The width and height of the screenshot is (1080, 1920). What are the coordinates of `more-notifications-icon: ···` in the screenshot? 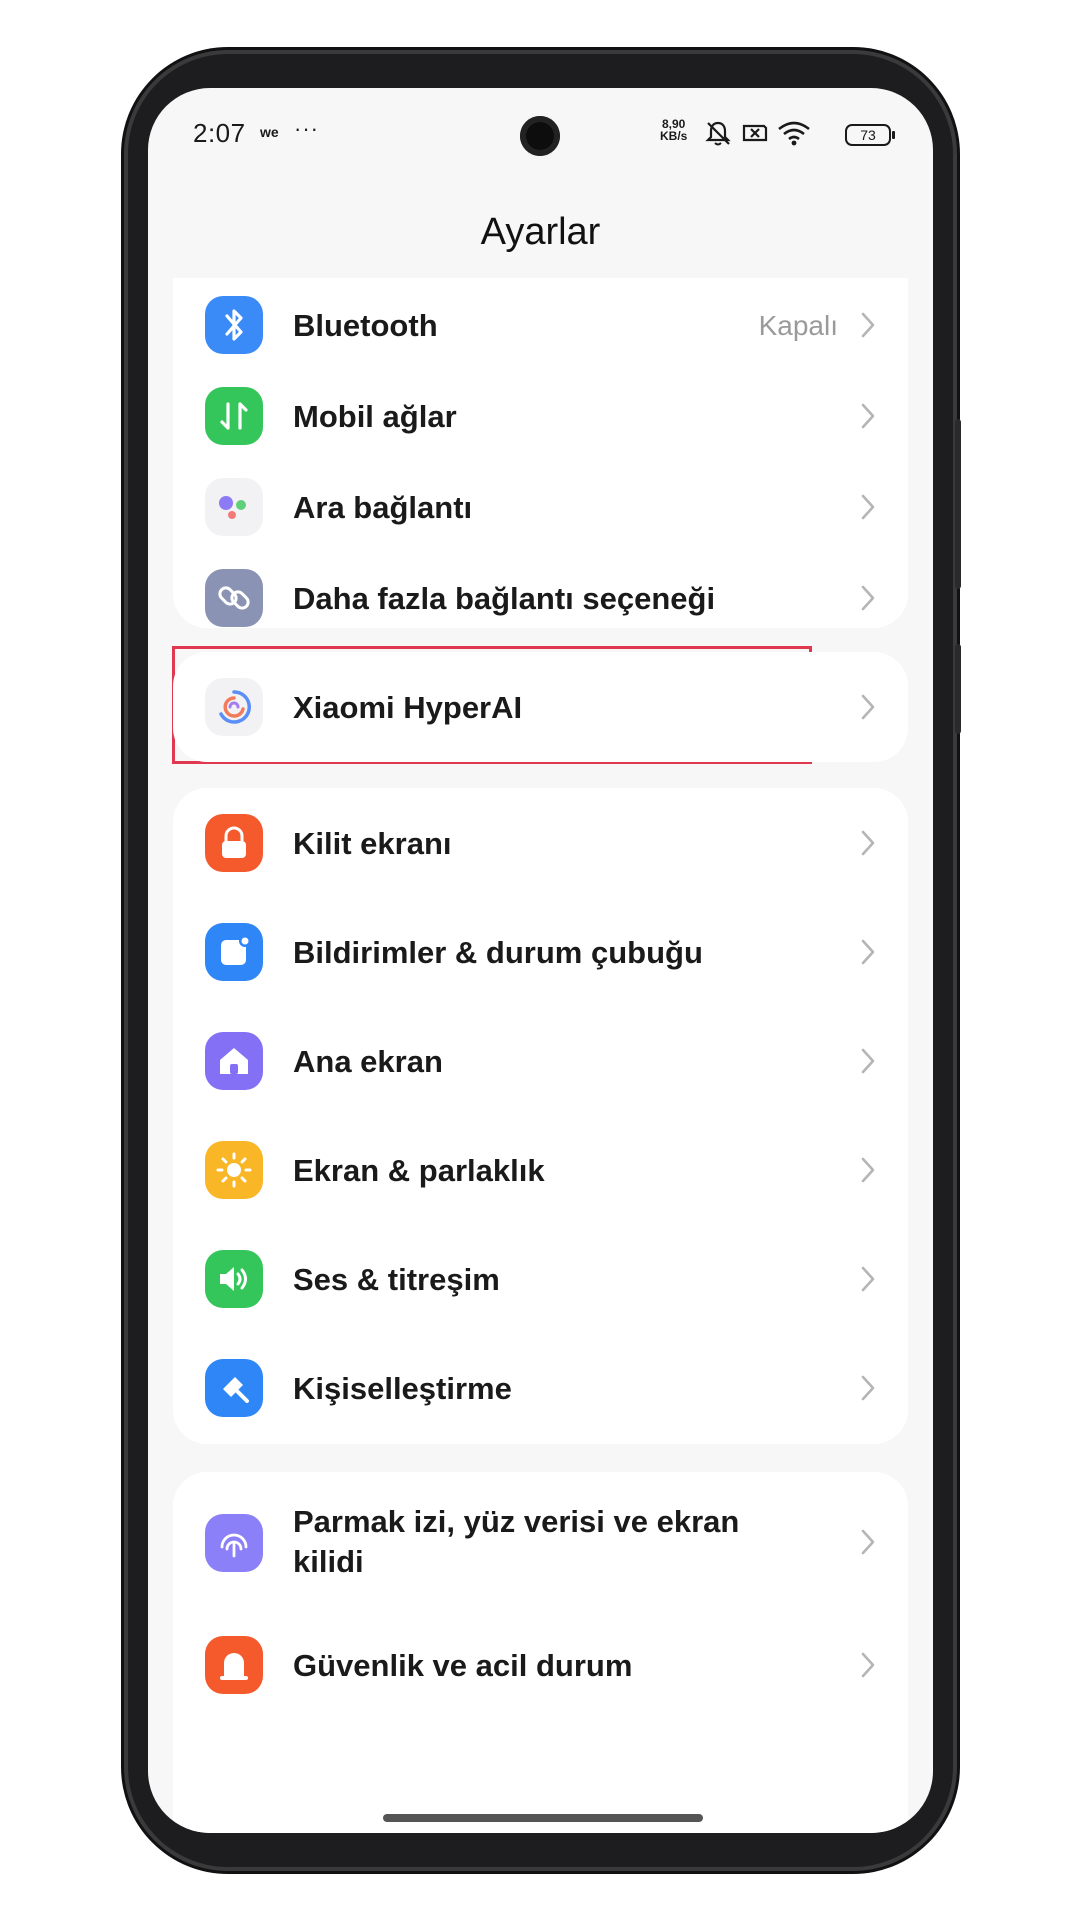 It's located at (306, 128).